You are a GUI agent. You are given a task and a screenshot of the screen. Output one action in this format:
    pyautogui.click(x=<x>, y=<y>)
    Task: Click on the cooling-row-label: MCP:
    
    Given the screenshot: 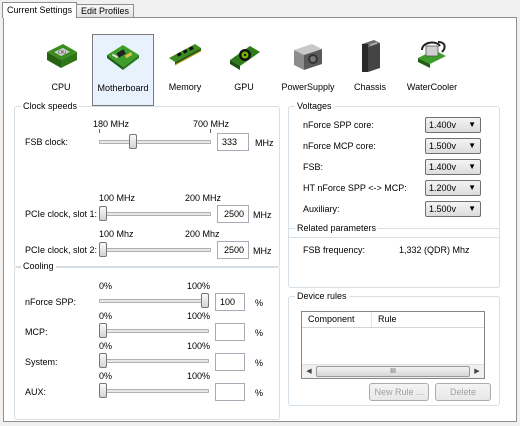 What is the action you would take?
    pyautogui.click(x=36, y=332)
    